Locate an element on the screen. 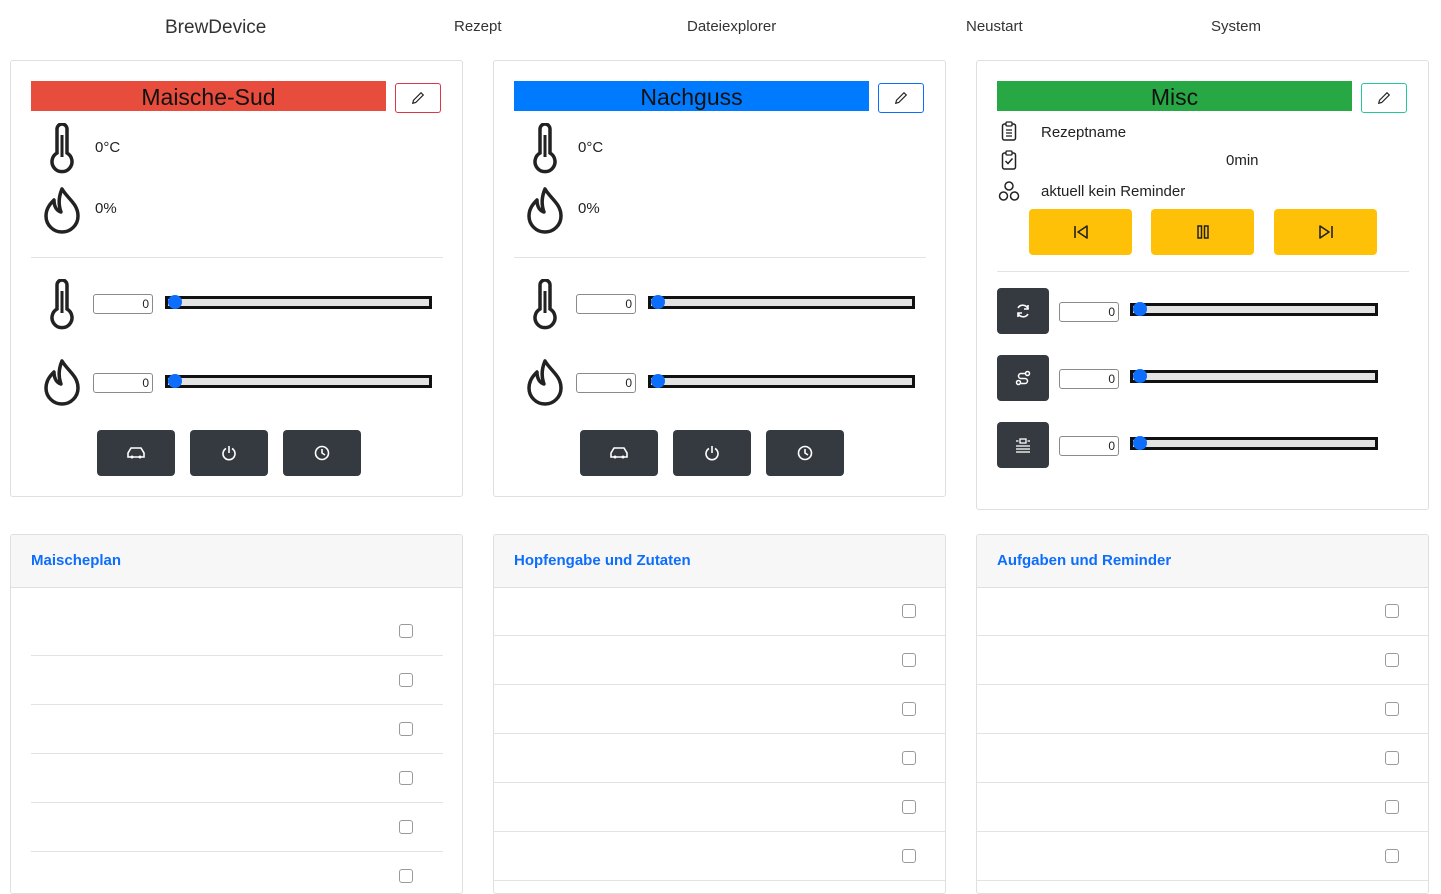 Image resolution: width=1441 pixels, height=894 pixels. sparge-timer-button is located at coordinates (805, 453).